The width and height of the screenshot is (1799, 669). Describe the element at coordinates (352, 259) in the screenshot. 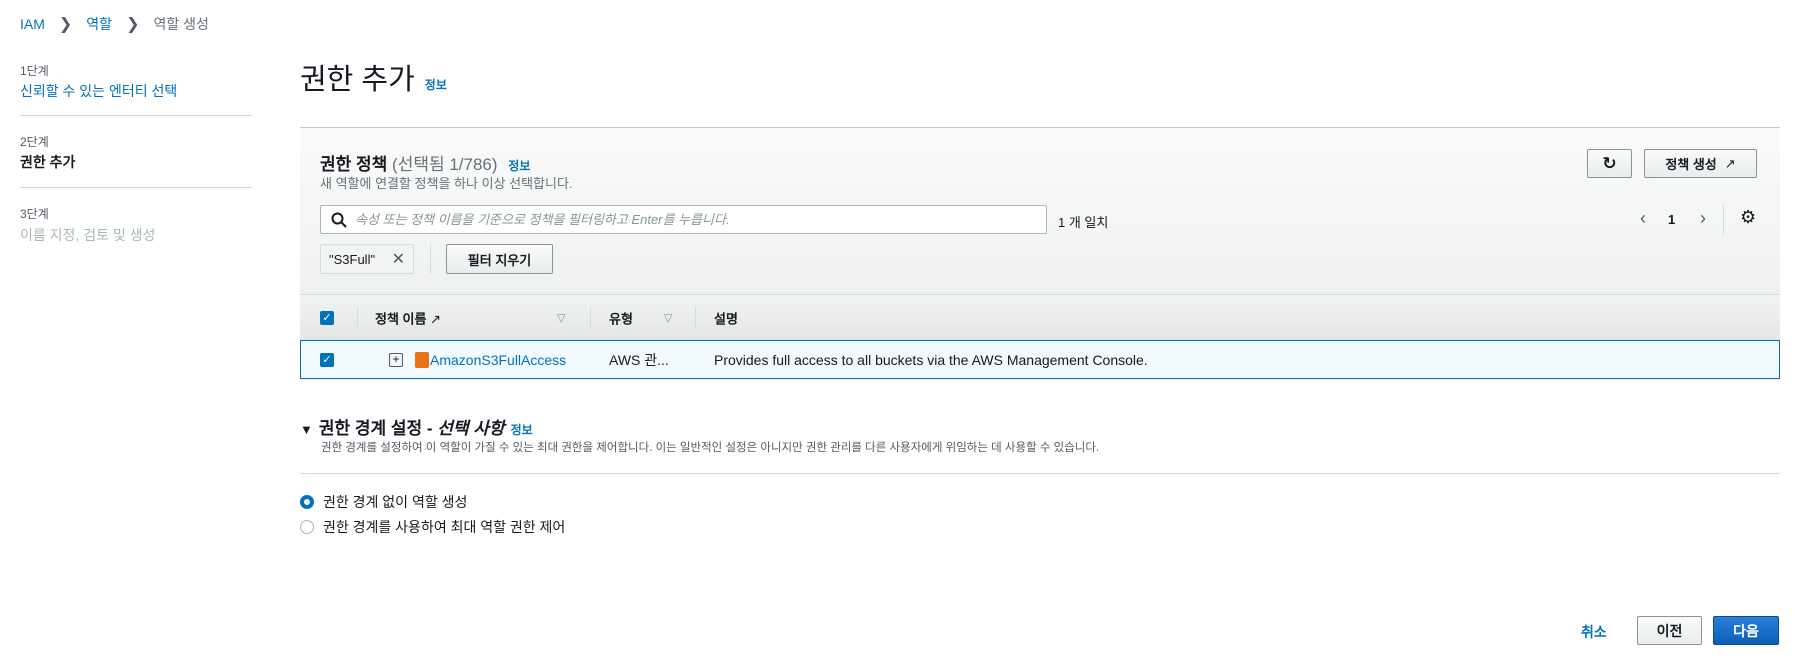

I see `filter-chip-label: "S3Full"` at that location.